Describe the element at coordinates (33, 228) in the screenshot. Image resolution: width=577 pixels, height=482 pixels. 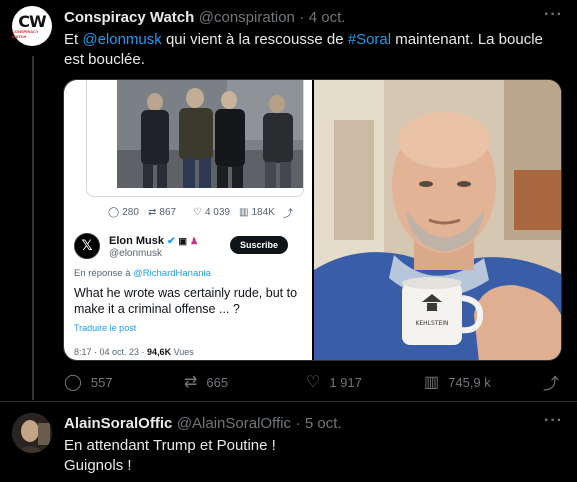
I see `thread-connector-line` at that location.